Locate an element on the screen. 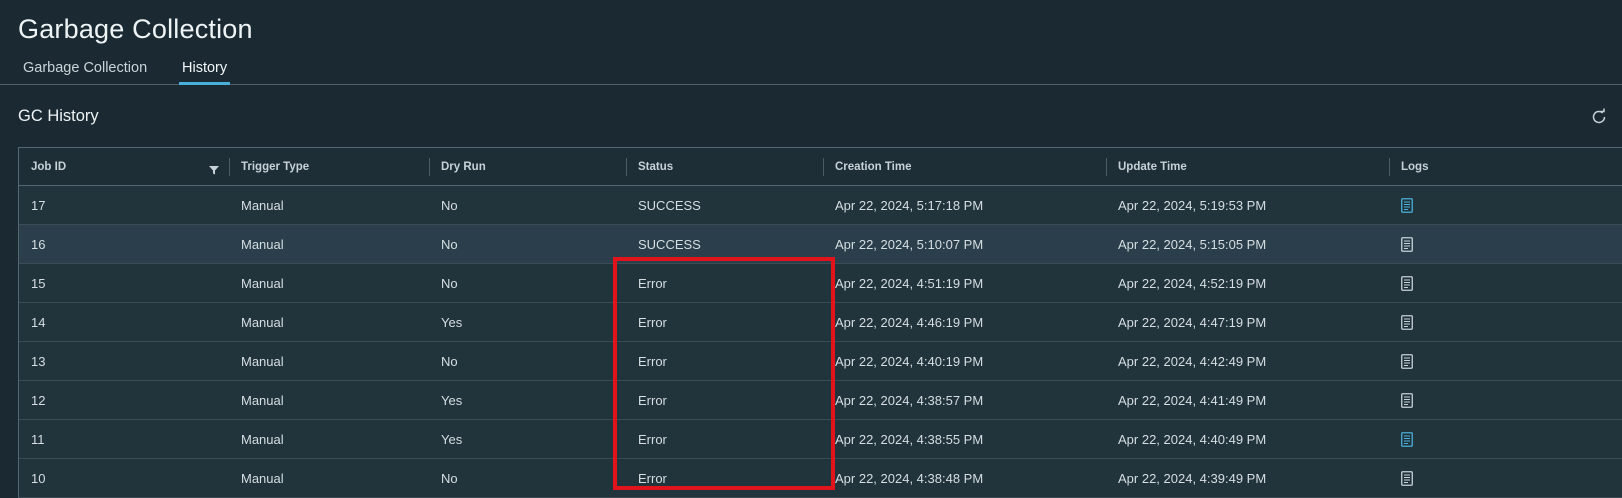  creation-time-cell: Apr 22, 2024, 4:38:55 PM is located at coordinates (909, 439).